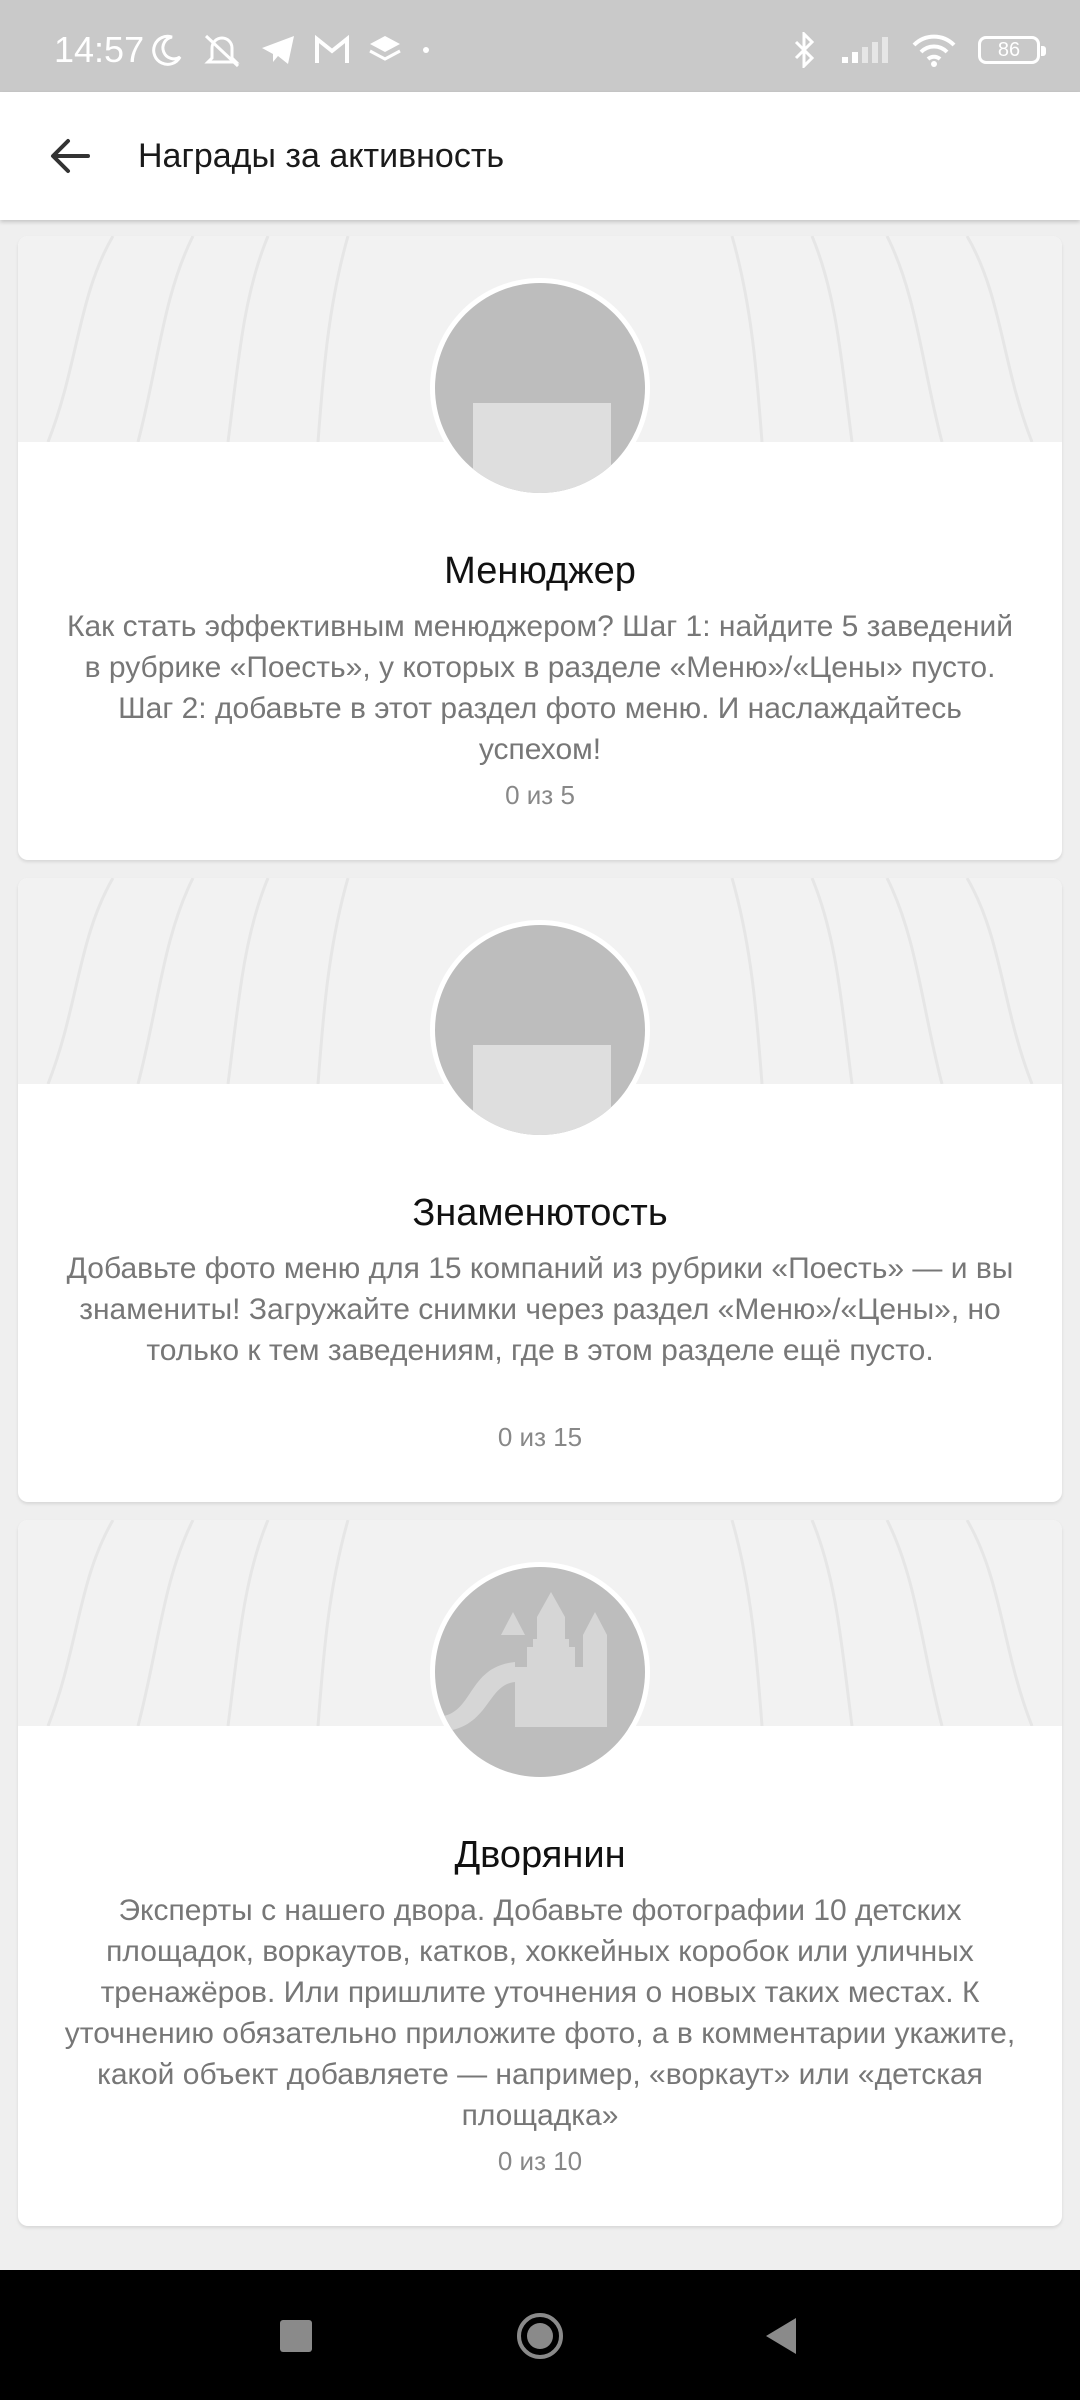 This screenshot has width=1080, height=2400. I want to click on card-progress: 0 из 10, so click(540, 2161).